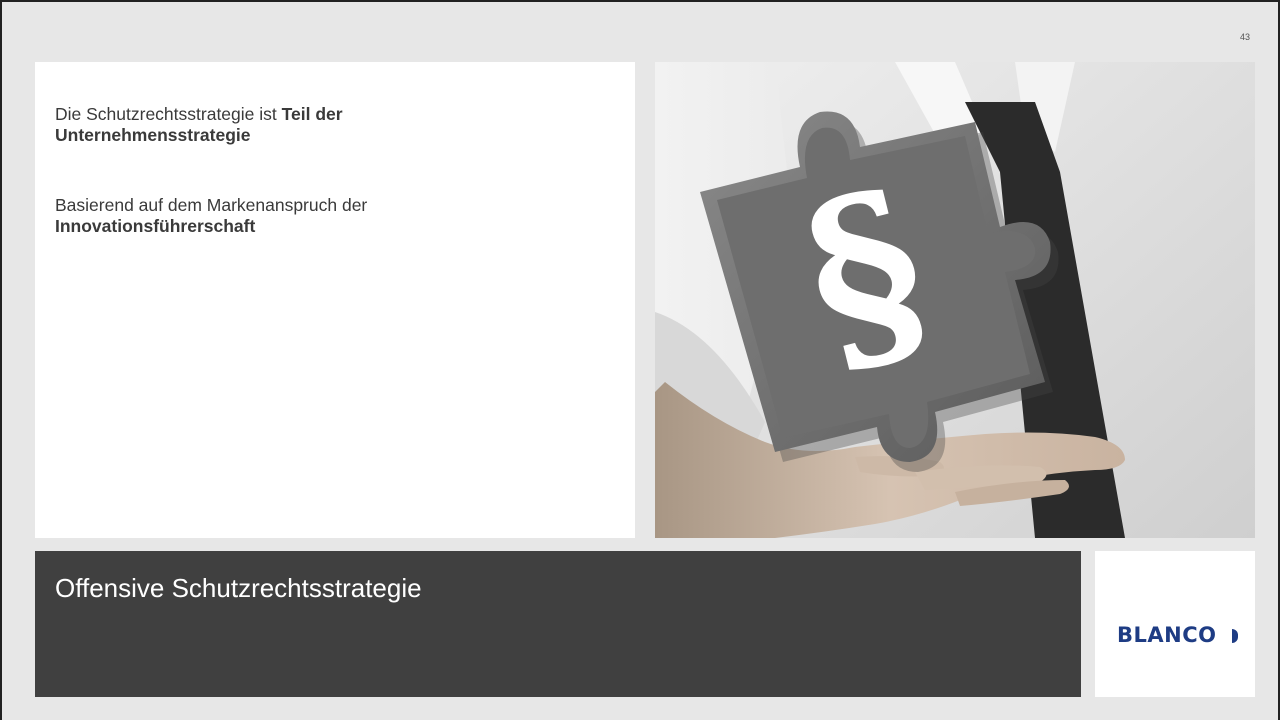 Image resolution: width=1280 pixels, height=720 pixels. I want to click on slide-title: Offensive Schutzrechtsstrategie, so click(238, 588).